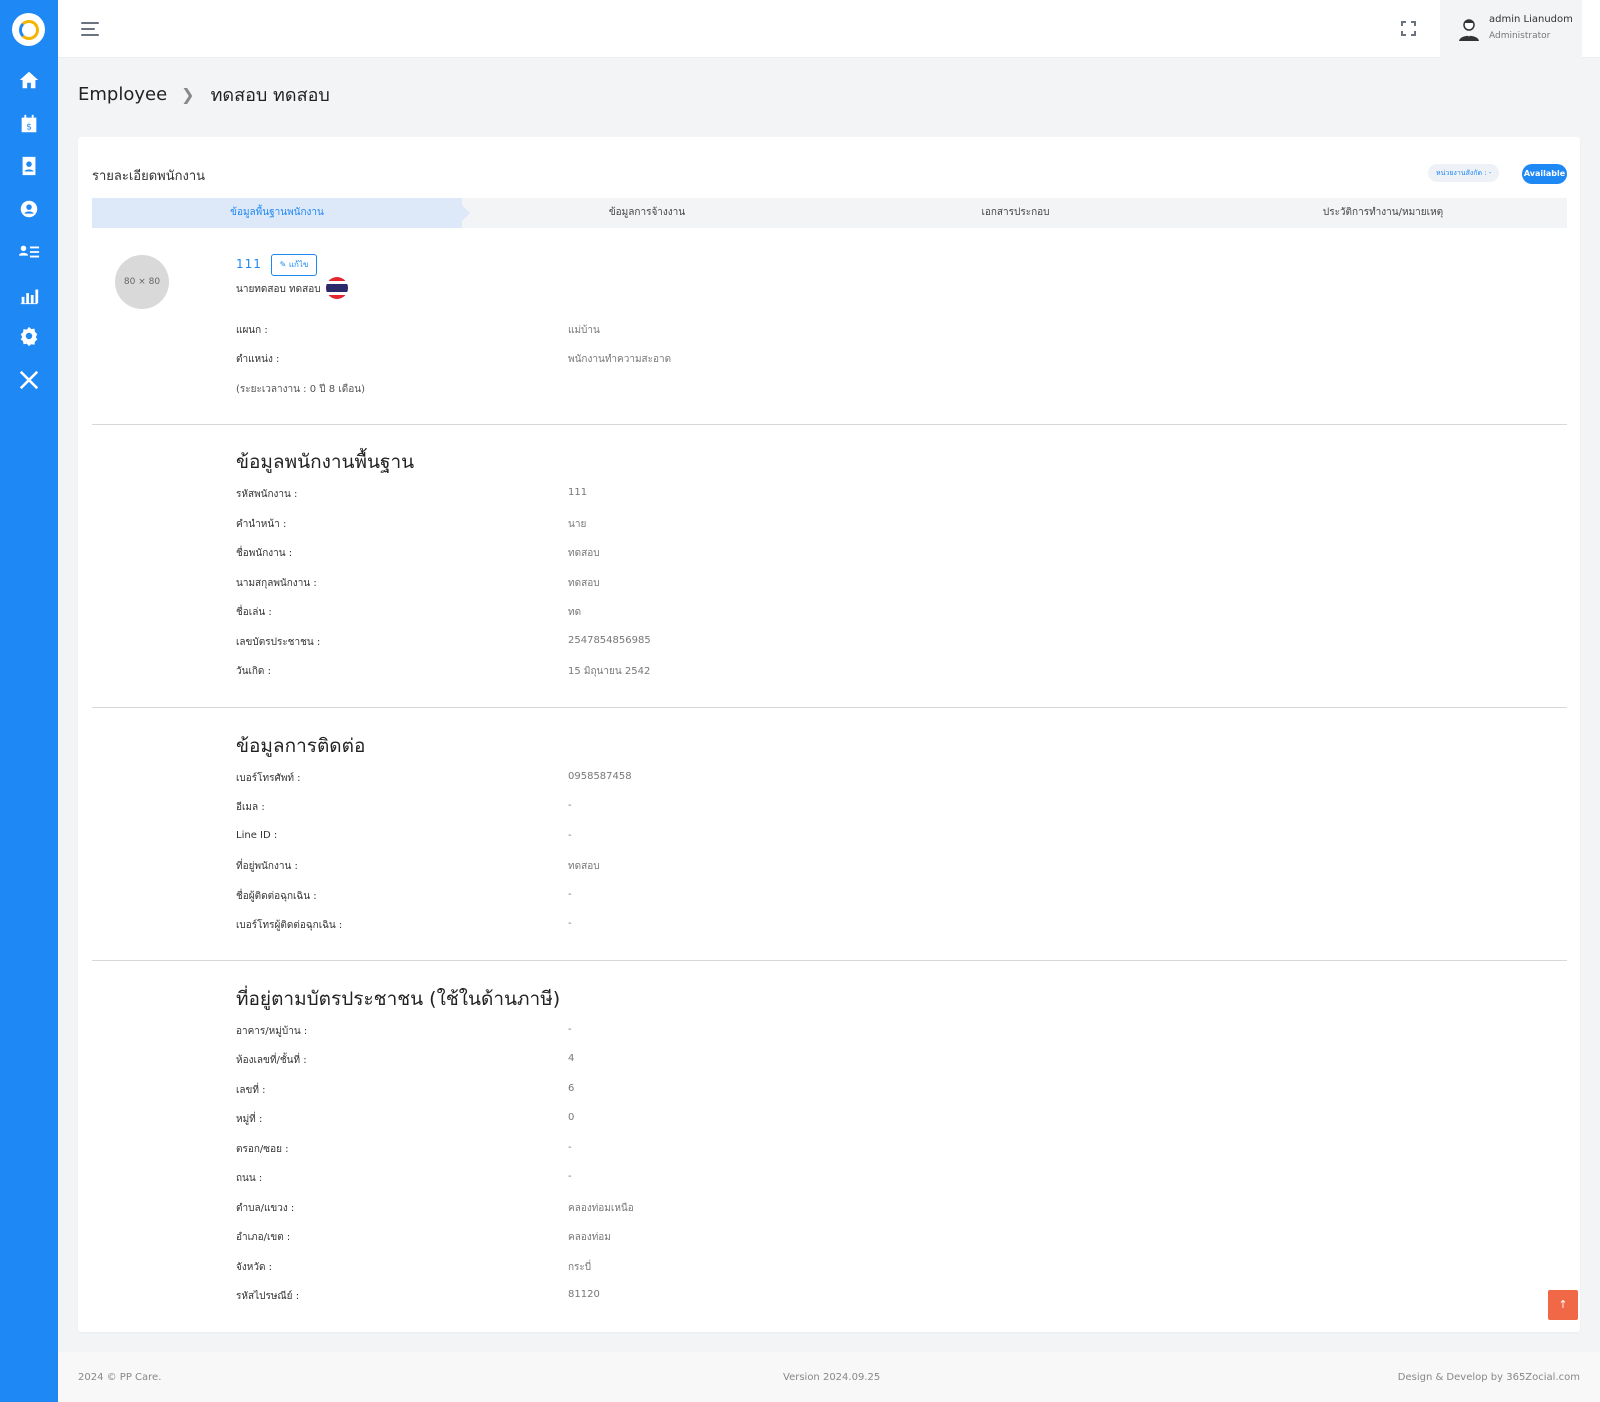  I want to click on basic-info-value: 15 มิถุนายน 2542, so click(609, 671).